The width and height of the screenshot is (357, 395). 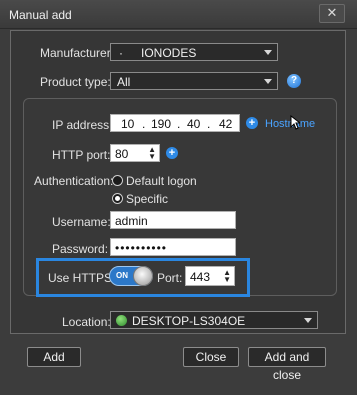 What do you see at coordinates (121, 320) in the screenshot?
I see `computer-icon` at bounding box center [121, 320].